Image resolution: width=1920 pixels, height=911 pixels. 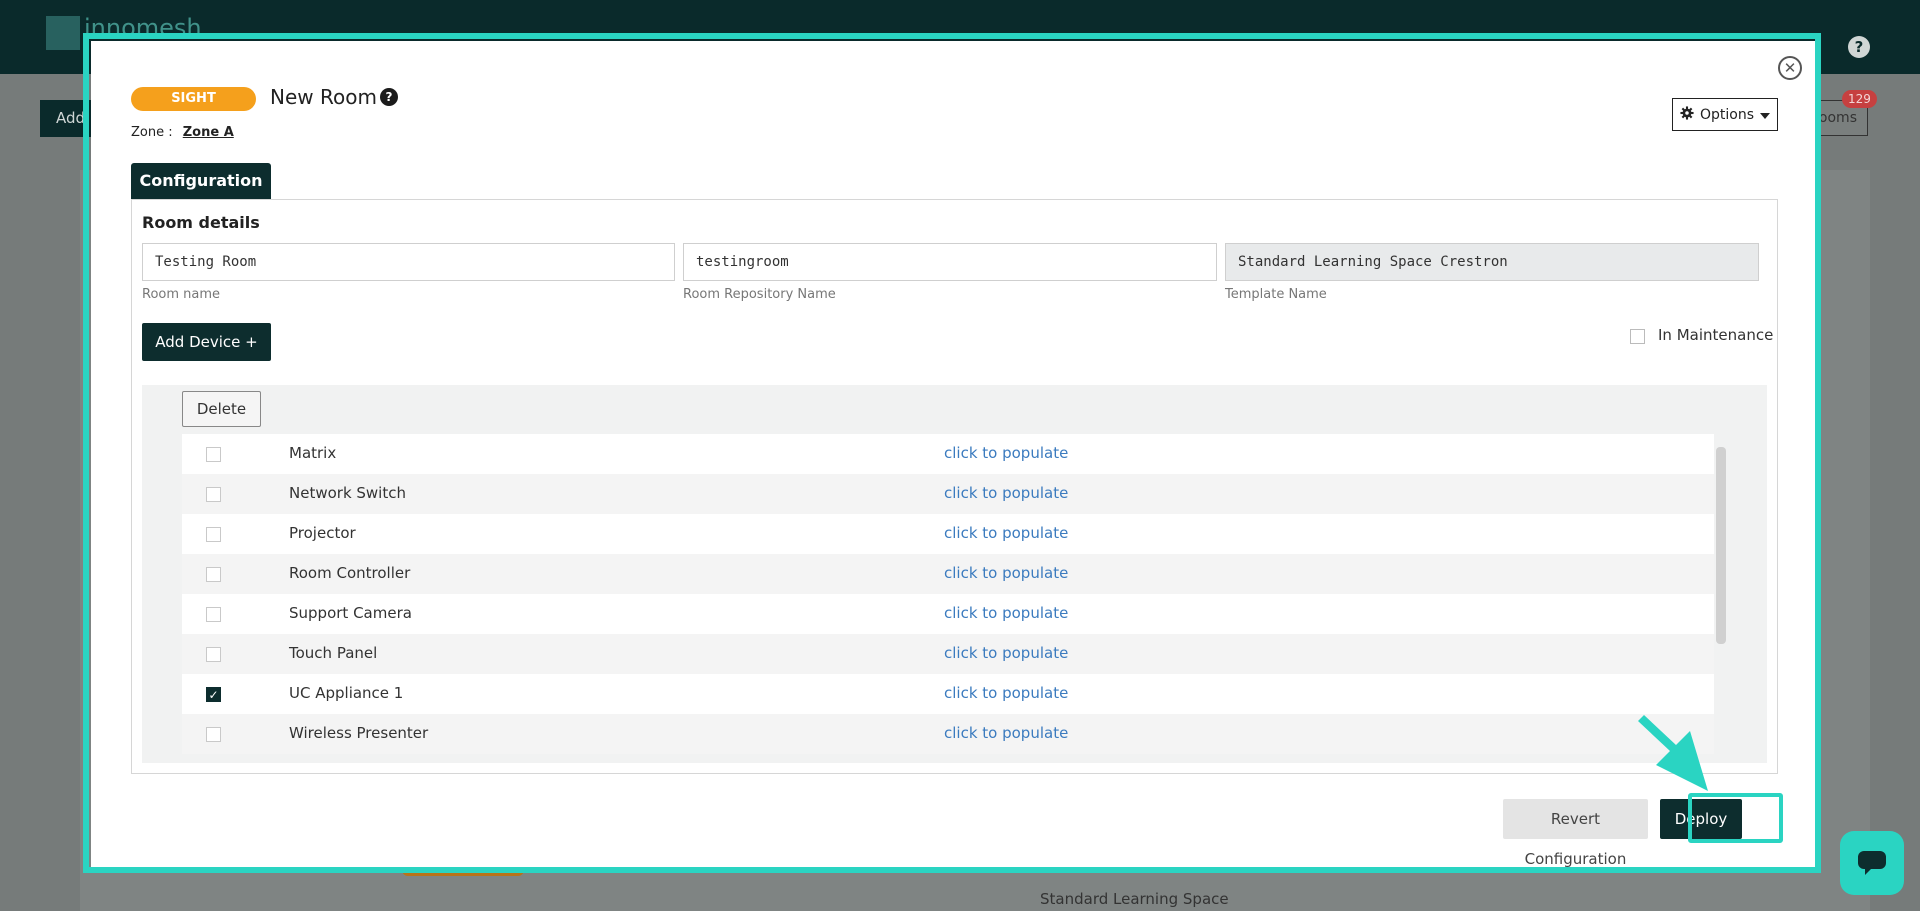 I want to click on room-name-input: Testing Room, so click(x=408, y=262).